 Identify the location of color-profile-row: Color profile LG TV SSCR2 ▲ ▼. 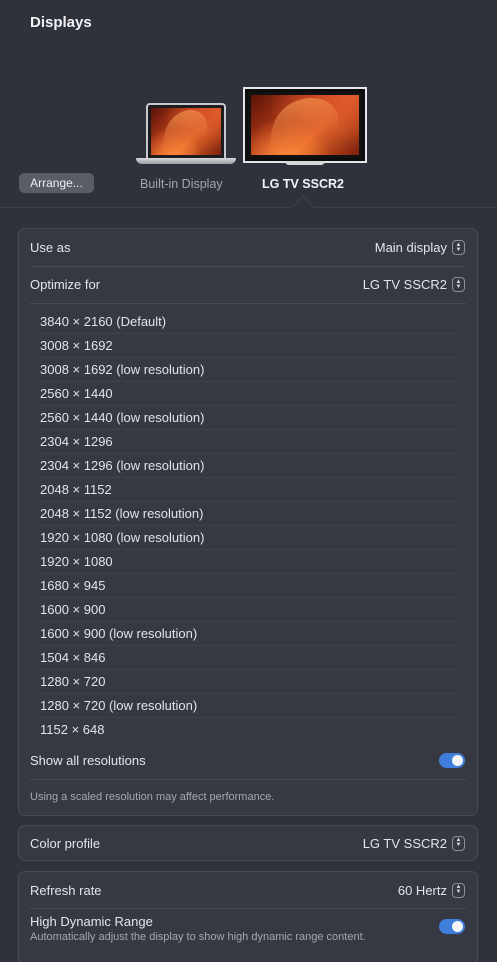
(248, 843).